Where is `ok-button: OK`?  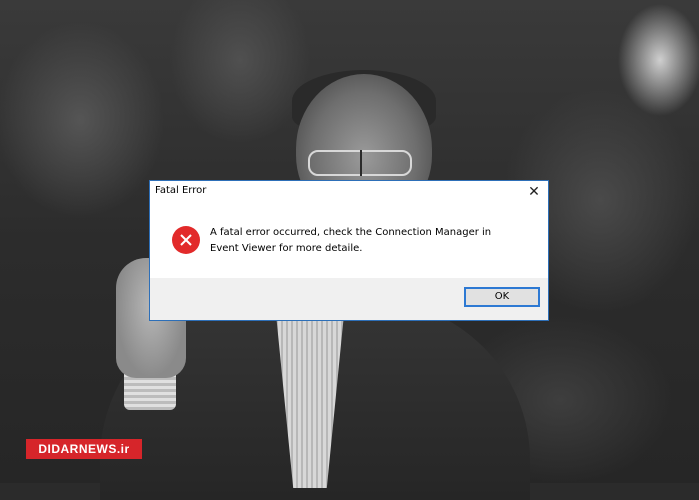 ok-button: OK is located at coordinates (502, 297).